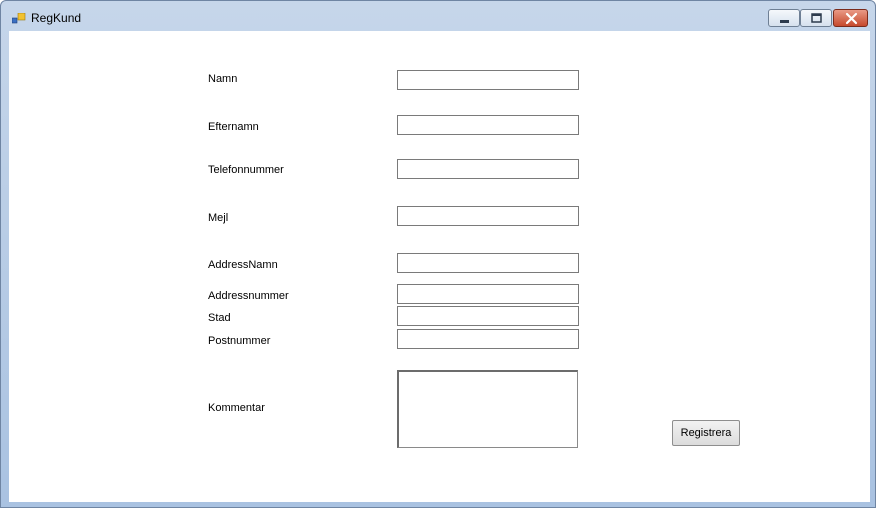 The image size is (876, 508). Describe the element at coordinates (236, 408) in the screenshot. I see `kommentar-label: Kommentar` at that location.